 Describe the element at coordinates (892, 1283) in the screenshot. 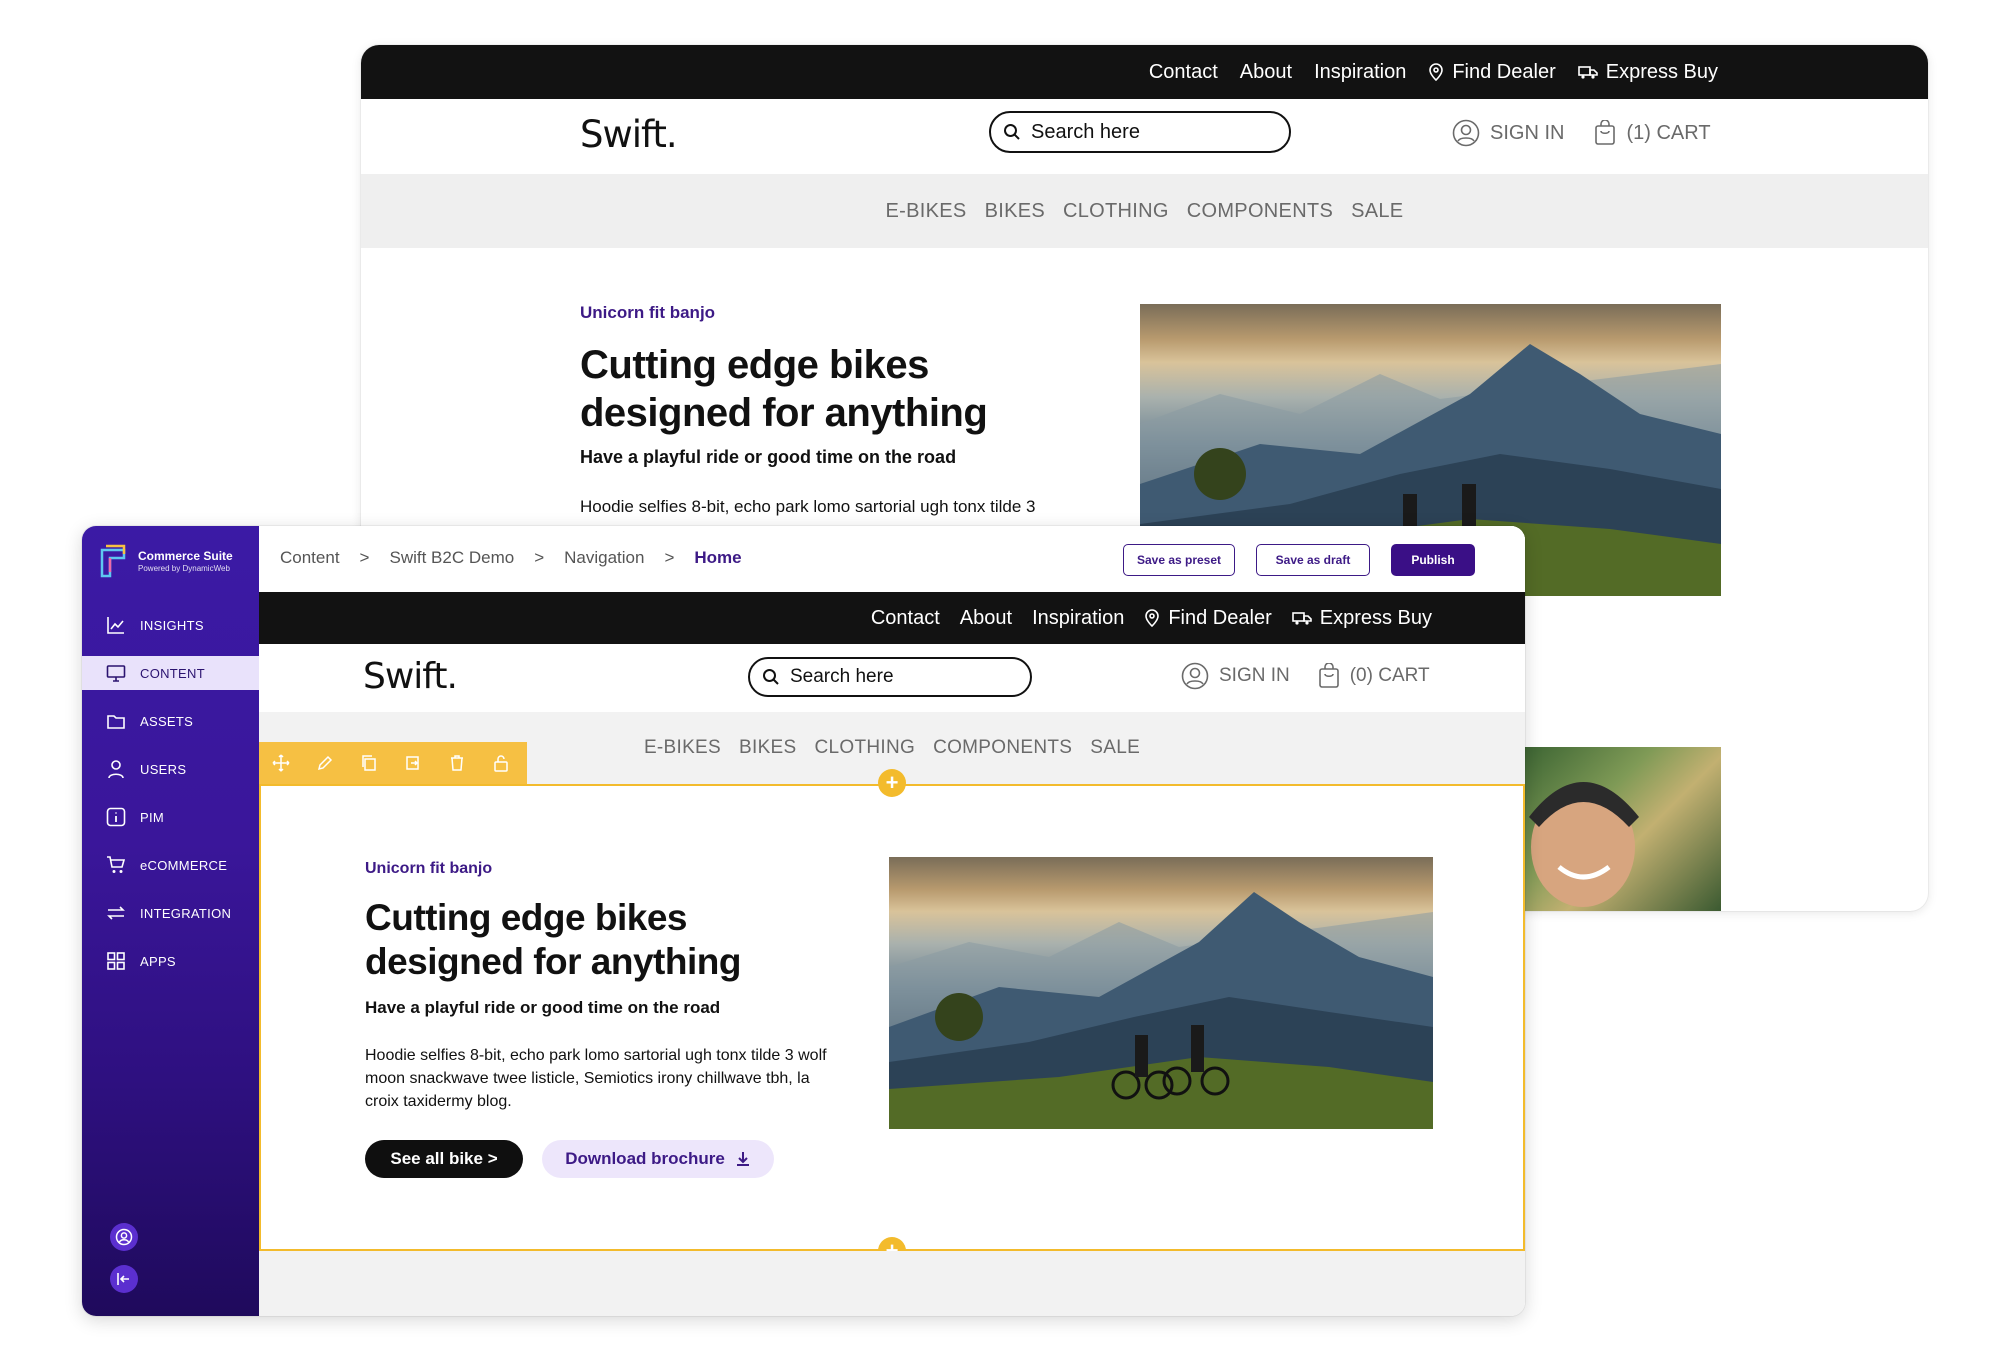

I see `next-section-placeholder` at that location.